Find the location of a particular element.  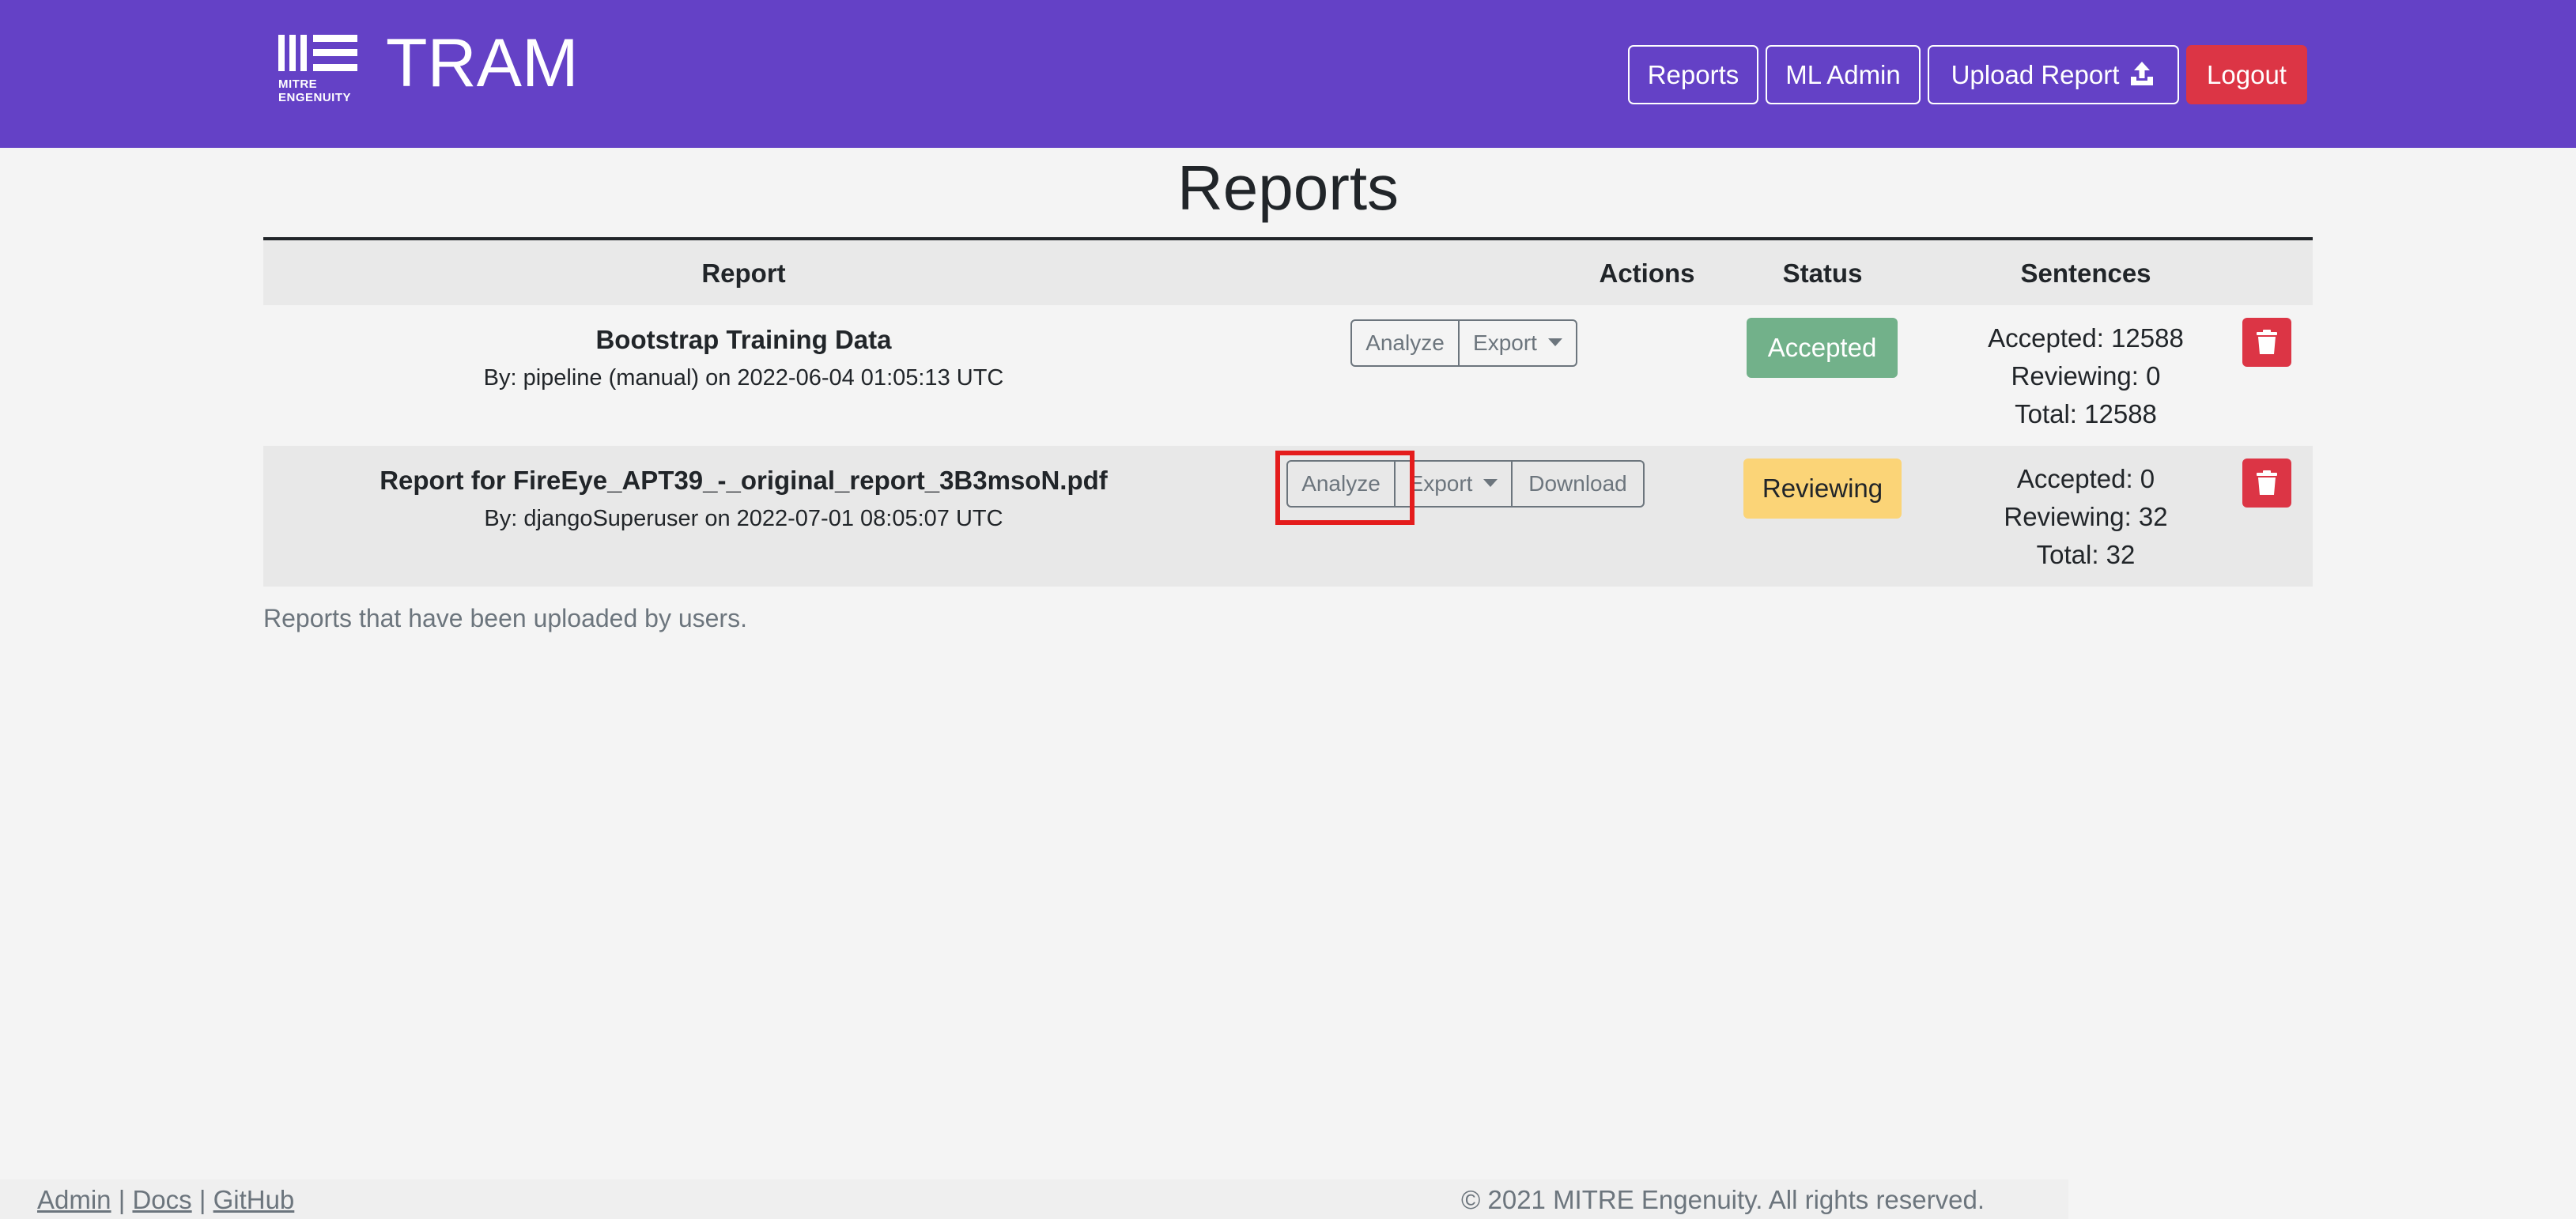

analyze-label: Analyze is located at coordinates (1405, 342).